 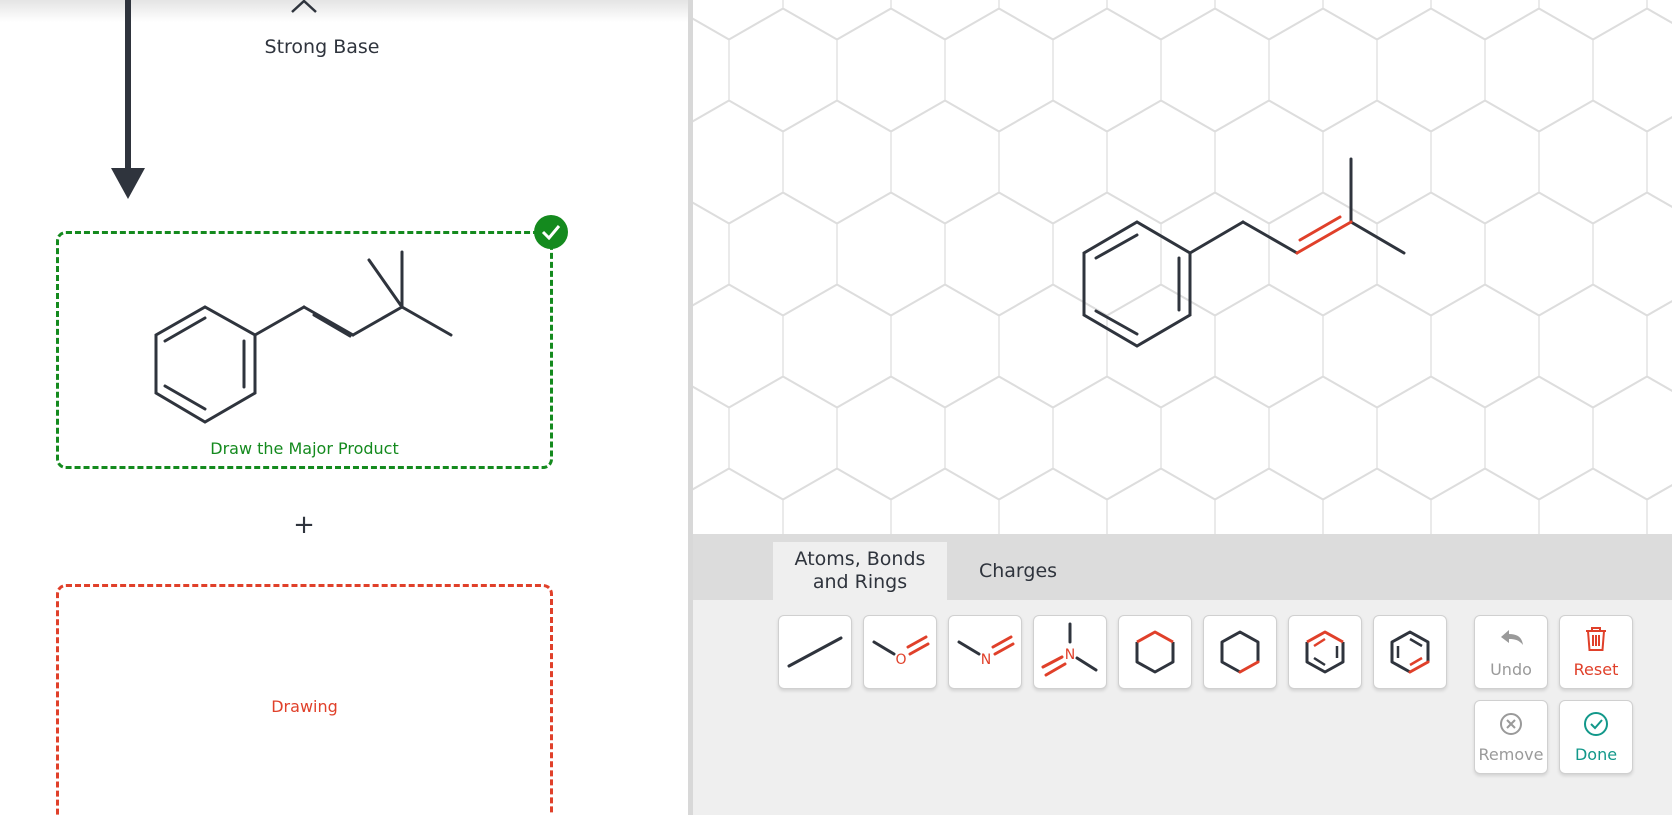 I want to click on benzene-icon, so click(x=1325, y=652).